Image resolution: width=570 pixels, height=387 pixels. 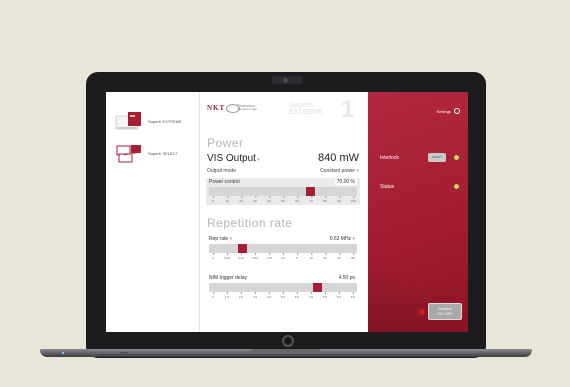 I want to click on slider-tick-label: 0.63, so click(x=255, y=256).